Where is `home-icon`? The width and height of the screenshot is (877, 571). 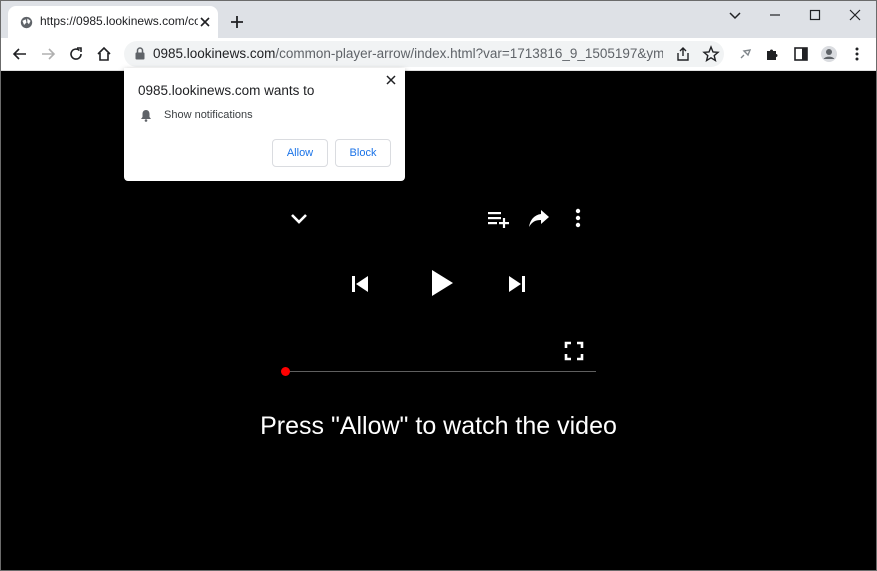 home-icon is located at coordinates (104, 54).